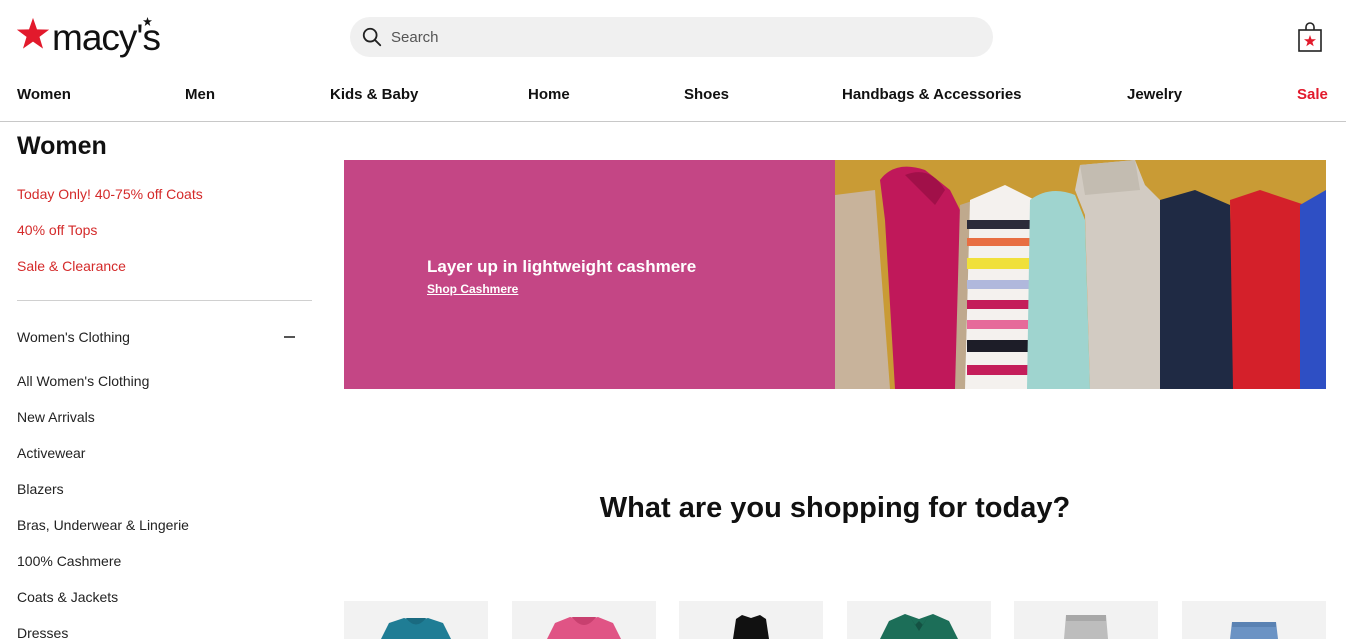  Describe the element at coordinates (73, 337) in the screenshot. I see `section-label: Women's Clothing` at that location.